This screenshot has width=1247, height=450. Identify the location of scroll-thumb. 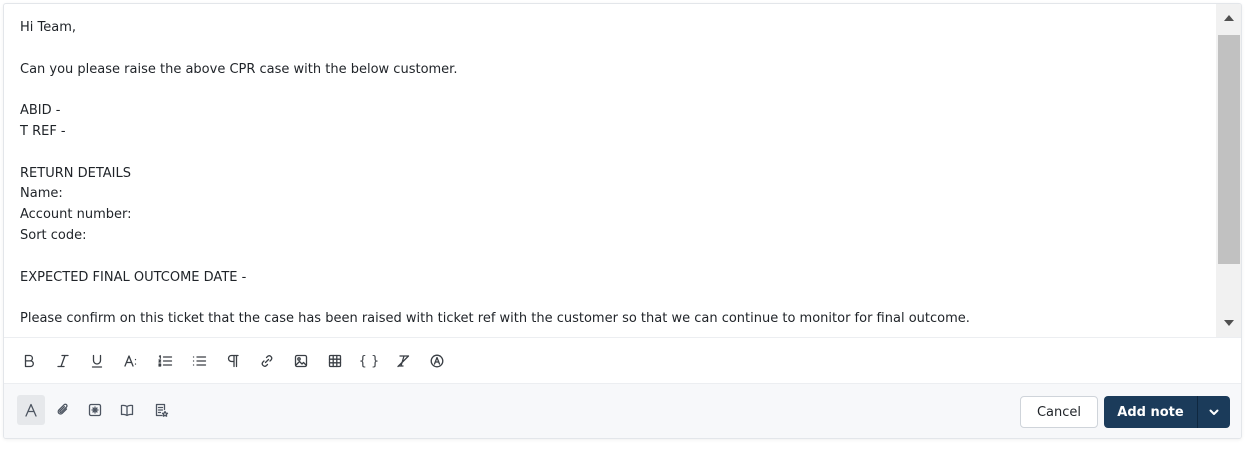
(1229, 149).